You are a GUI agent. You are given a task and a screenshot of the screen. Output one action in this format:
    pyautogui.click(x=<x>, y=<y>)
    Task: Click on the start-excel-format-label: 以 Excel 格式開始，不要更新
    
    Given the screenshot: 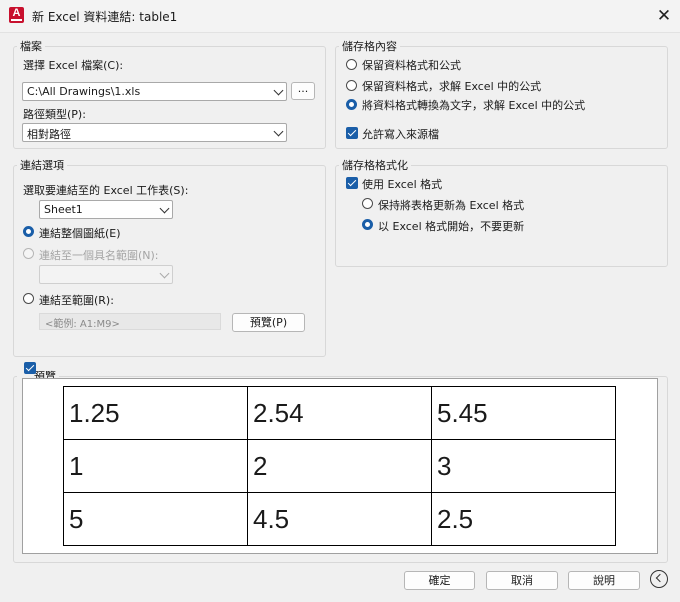 What is the action you would take?
    pyautogui.click(x=451, y=226)
    